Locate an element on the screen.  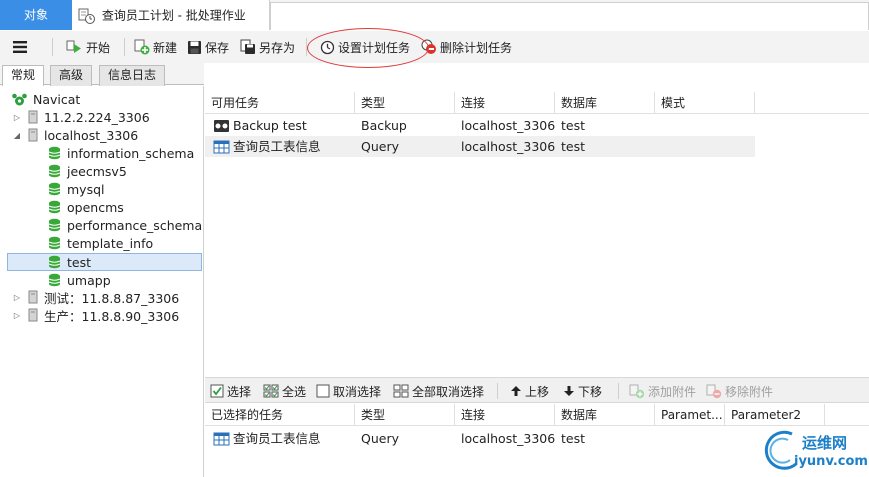
tab-batch-job: 查询员工计划 - 批处理作业 is located at coordinates (171, 15).